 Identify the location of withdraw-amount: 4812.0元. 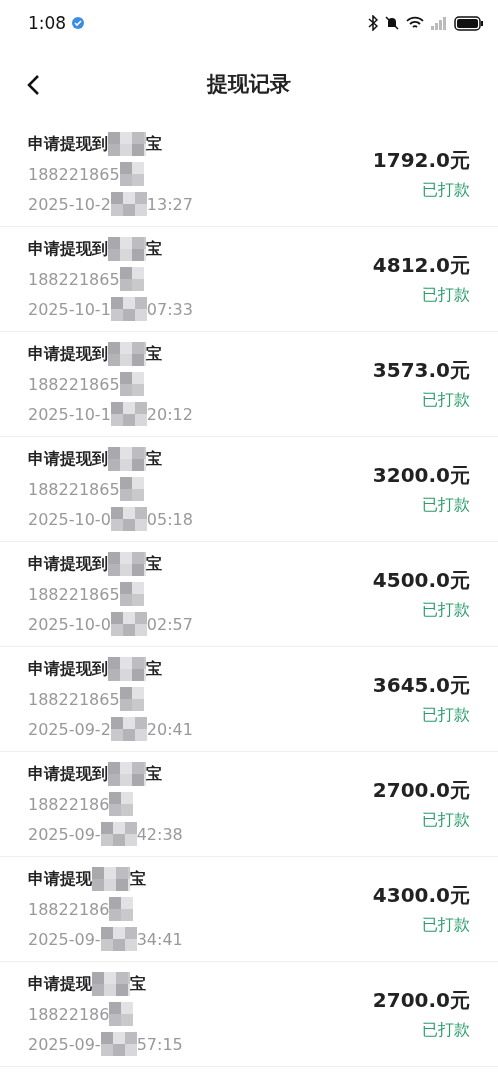
(421, 265).